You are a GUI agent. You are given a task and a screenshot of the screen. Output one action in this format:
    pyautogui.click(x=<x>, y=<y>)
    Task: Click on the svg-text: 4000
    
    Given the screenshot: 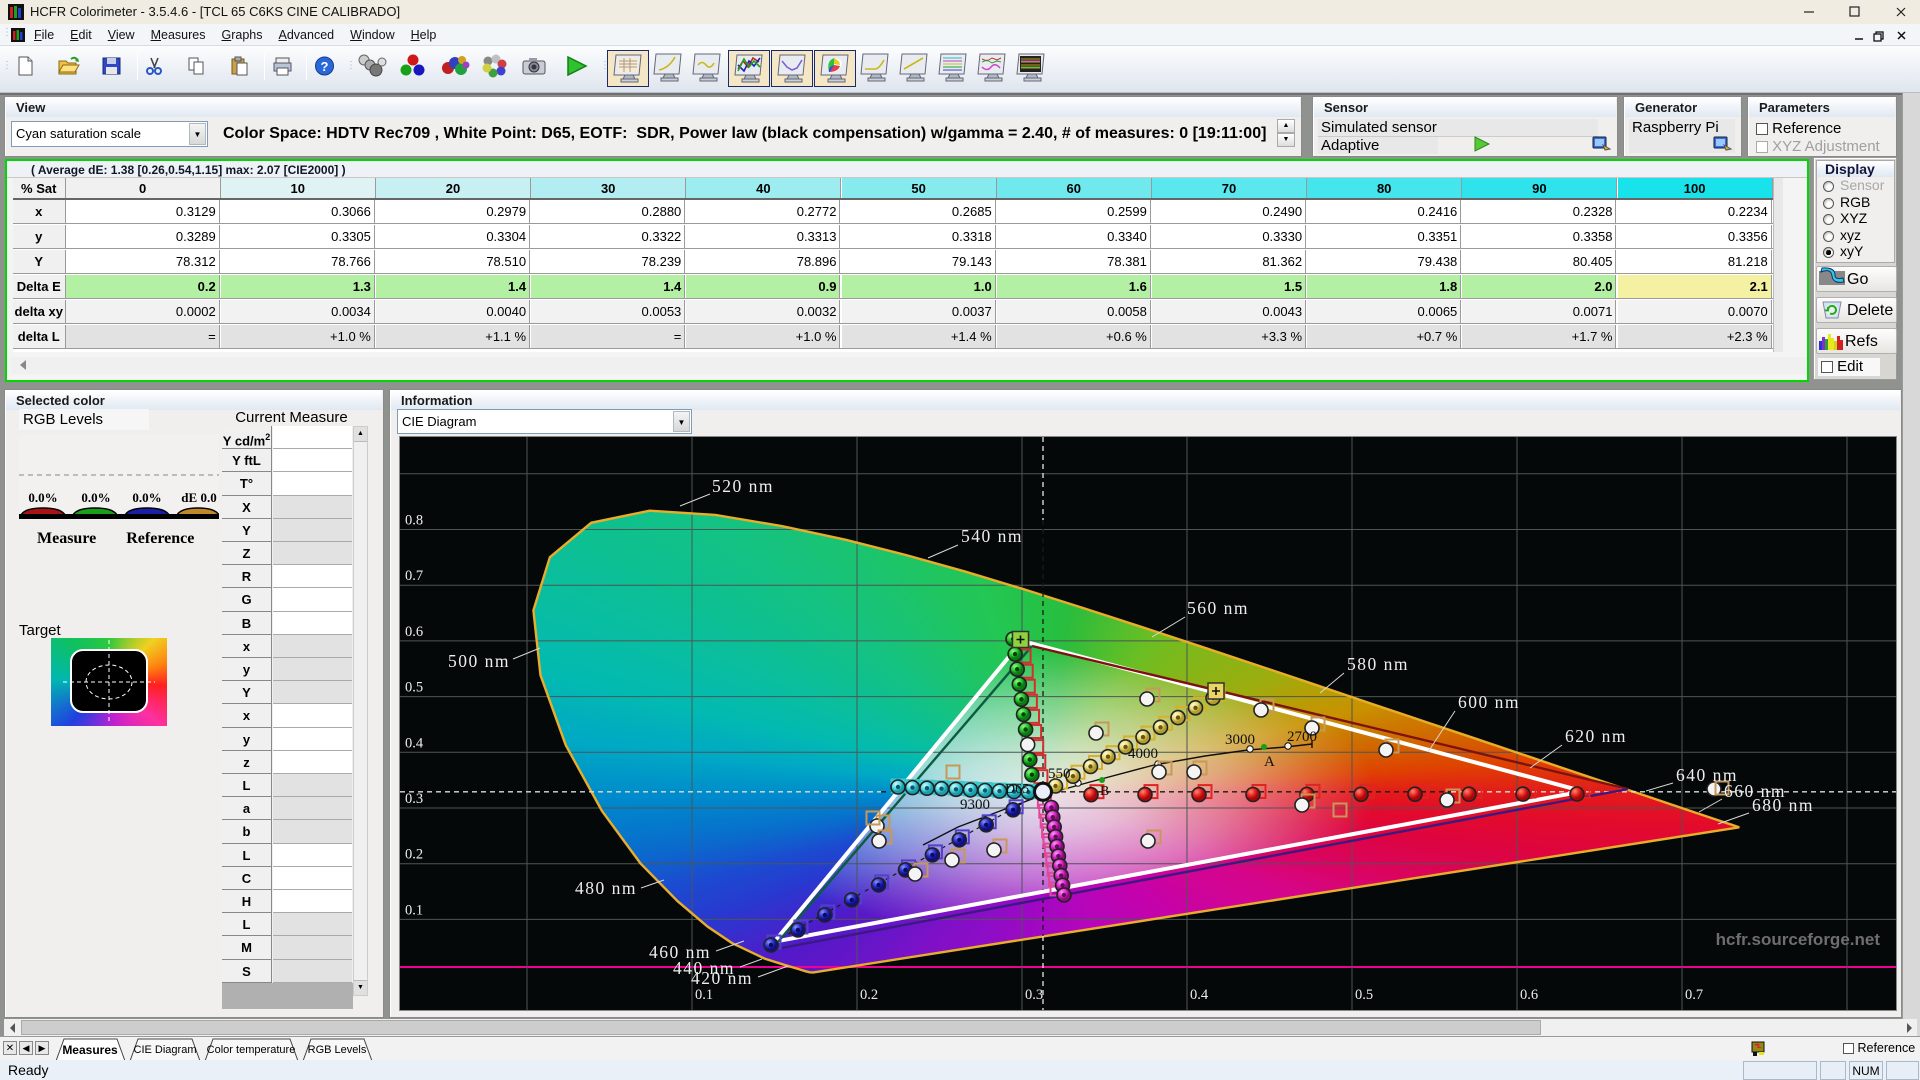 What is the action you would take?
    pyautogui.click(x=1143, y=754)
    